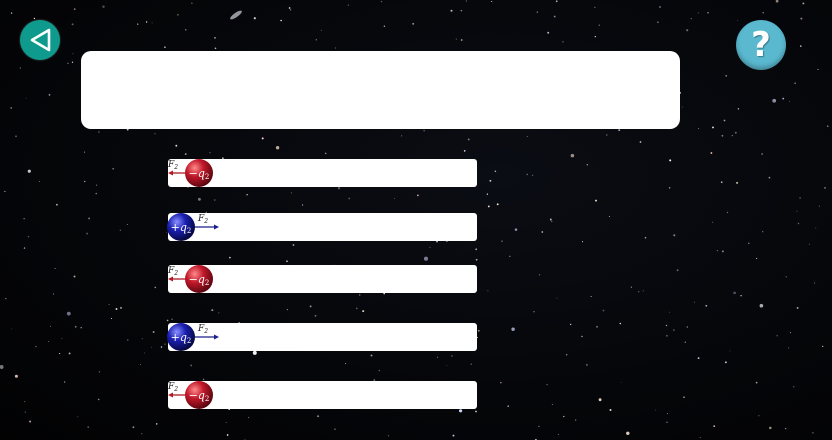 This screenshot has height=440, width=832. I want to click on question-prompt-box, so click(380, 90).